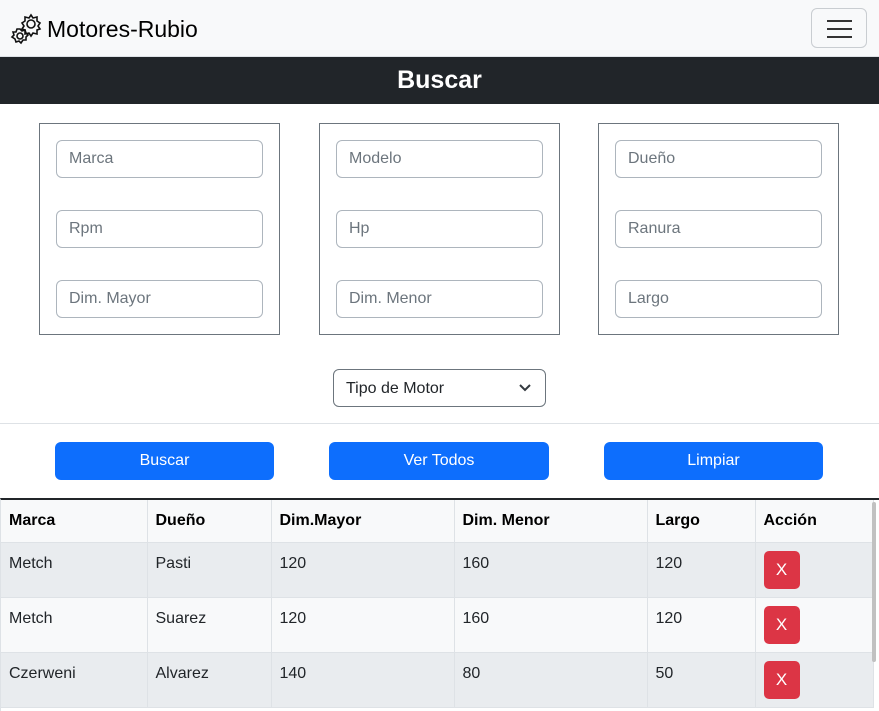 Image resolution: width=879 pixels, height=711 pixels. Describe the element at coordinates (718, 299) in the screenshot. I see `largo-input` at that location.